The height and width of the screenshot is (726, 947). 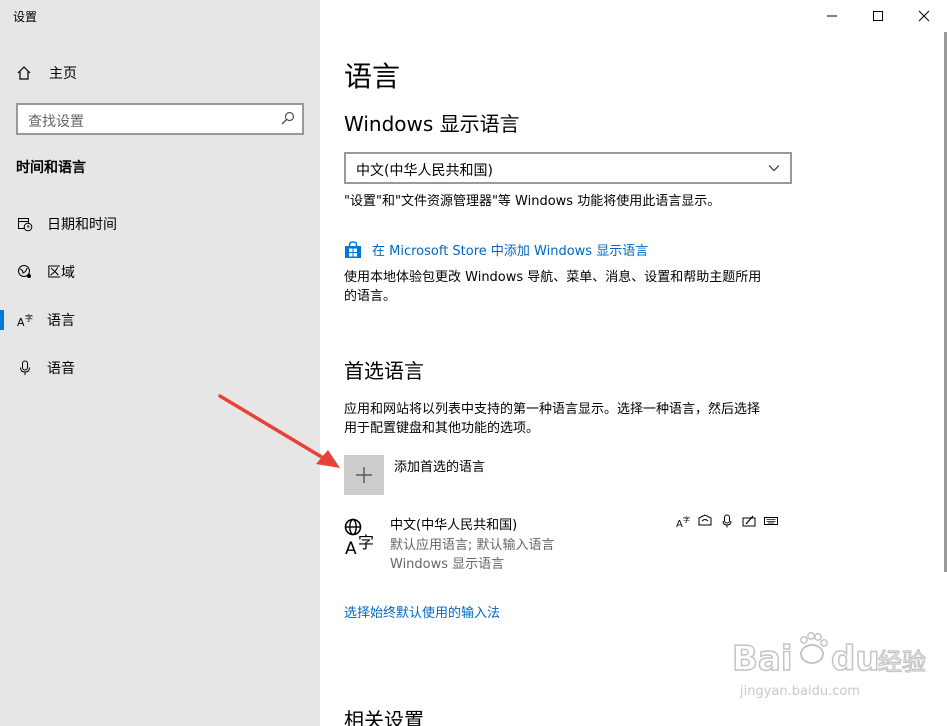 I want to click on svg-text: 经验, so click(x=902, y=662).